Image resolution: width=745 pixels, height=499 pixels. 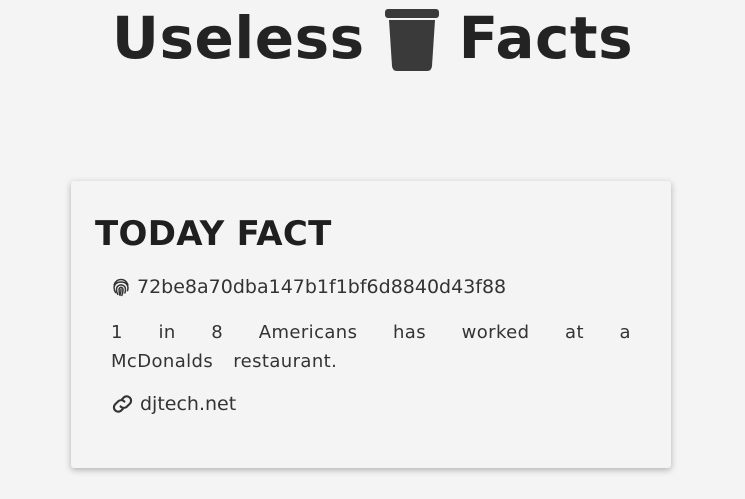 I want to click on source-link: djtech.net, so click(x=188, y=404).